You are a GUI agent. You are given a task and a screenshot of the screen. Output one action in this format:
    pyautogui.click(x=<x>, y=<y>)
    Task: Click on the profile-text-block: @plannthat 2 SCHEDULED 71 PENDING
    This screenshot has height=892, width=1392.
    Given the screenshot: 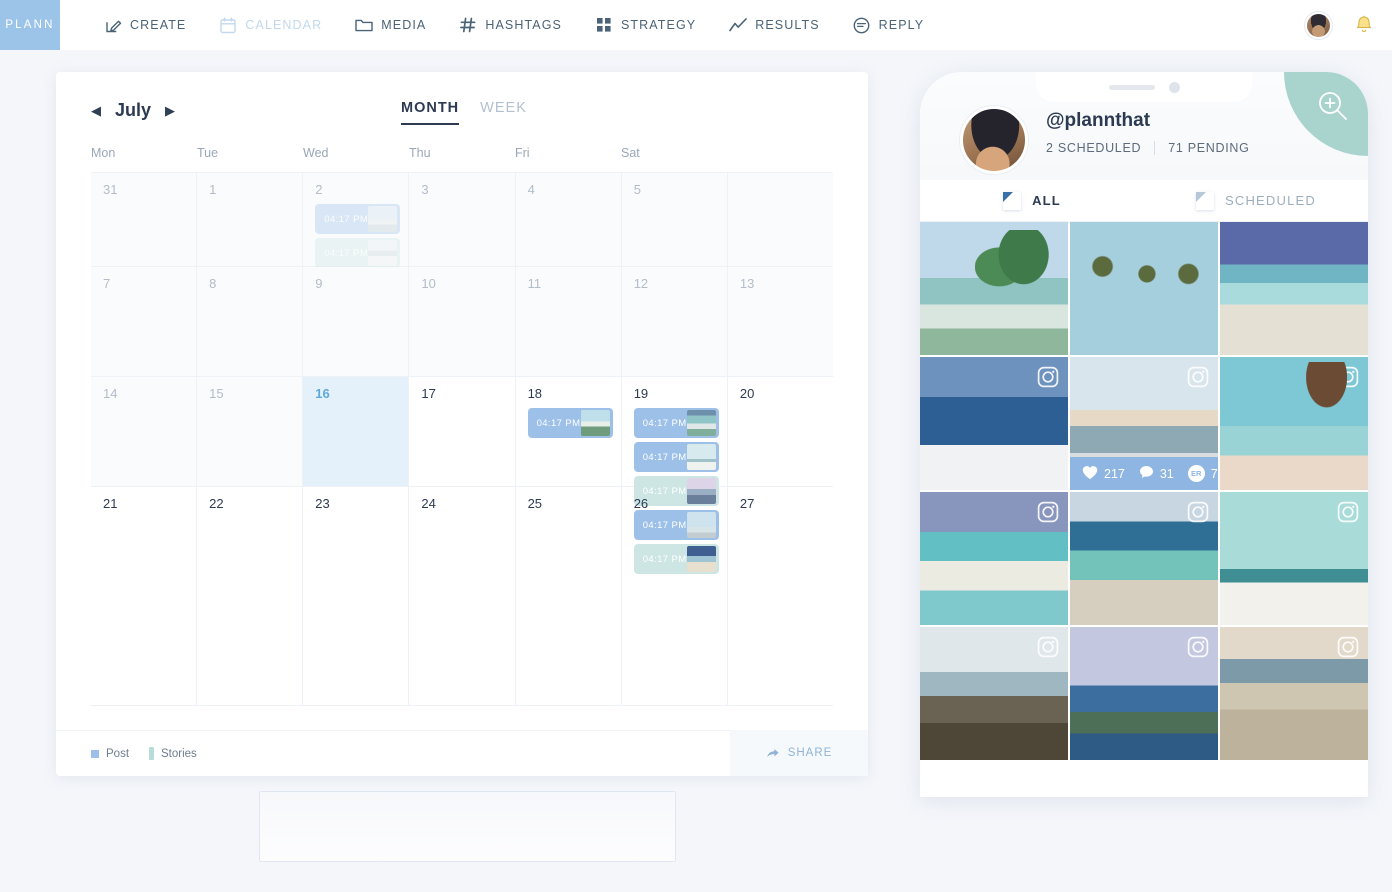 What is the action you would take?
    pyautogui.click(x=1148, y=130)
    